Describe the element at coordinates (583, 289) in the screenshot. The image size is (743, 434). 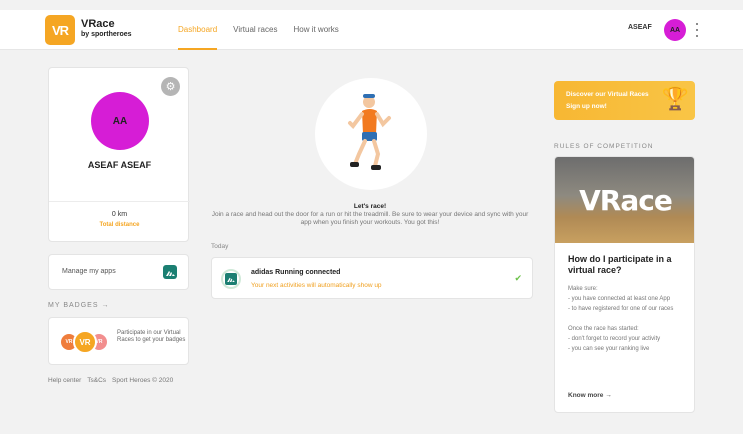
I see `rules-line: Make sure:` at that location.